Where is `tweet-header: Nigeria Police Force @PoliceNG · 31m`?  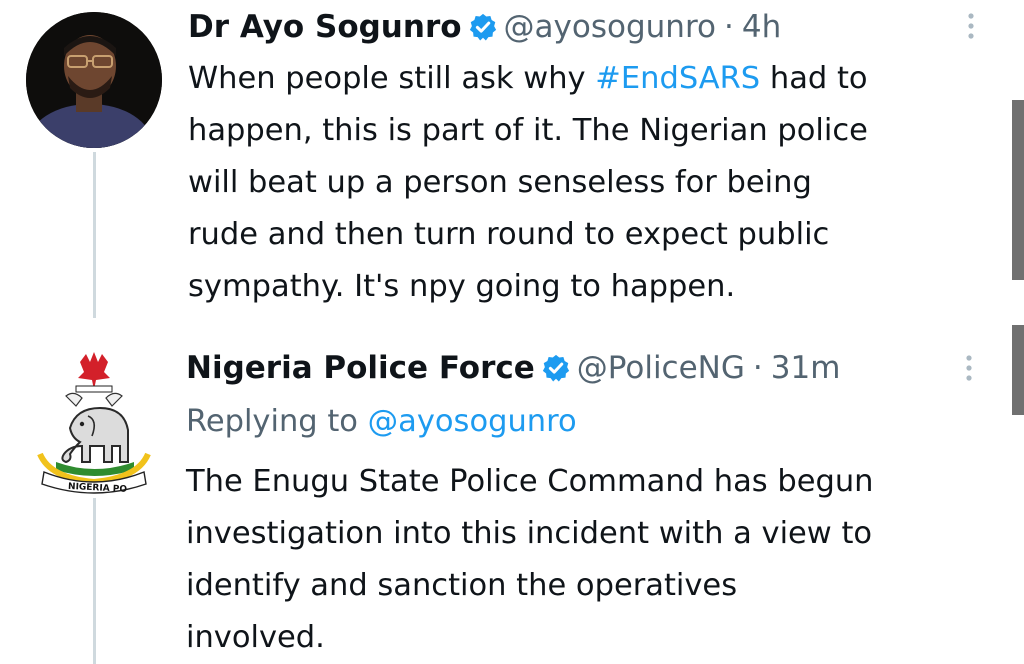
tweet-header: Nigeria Police Force @PoliceNG · 31m is located at coordinates (513, 368).